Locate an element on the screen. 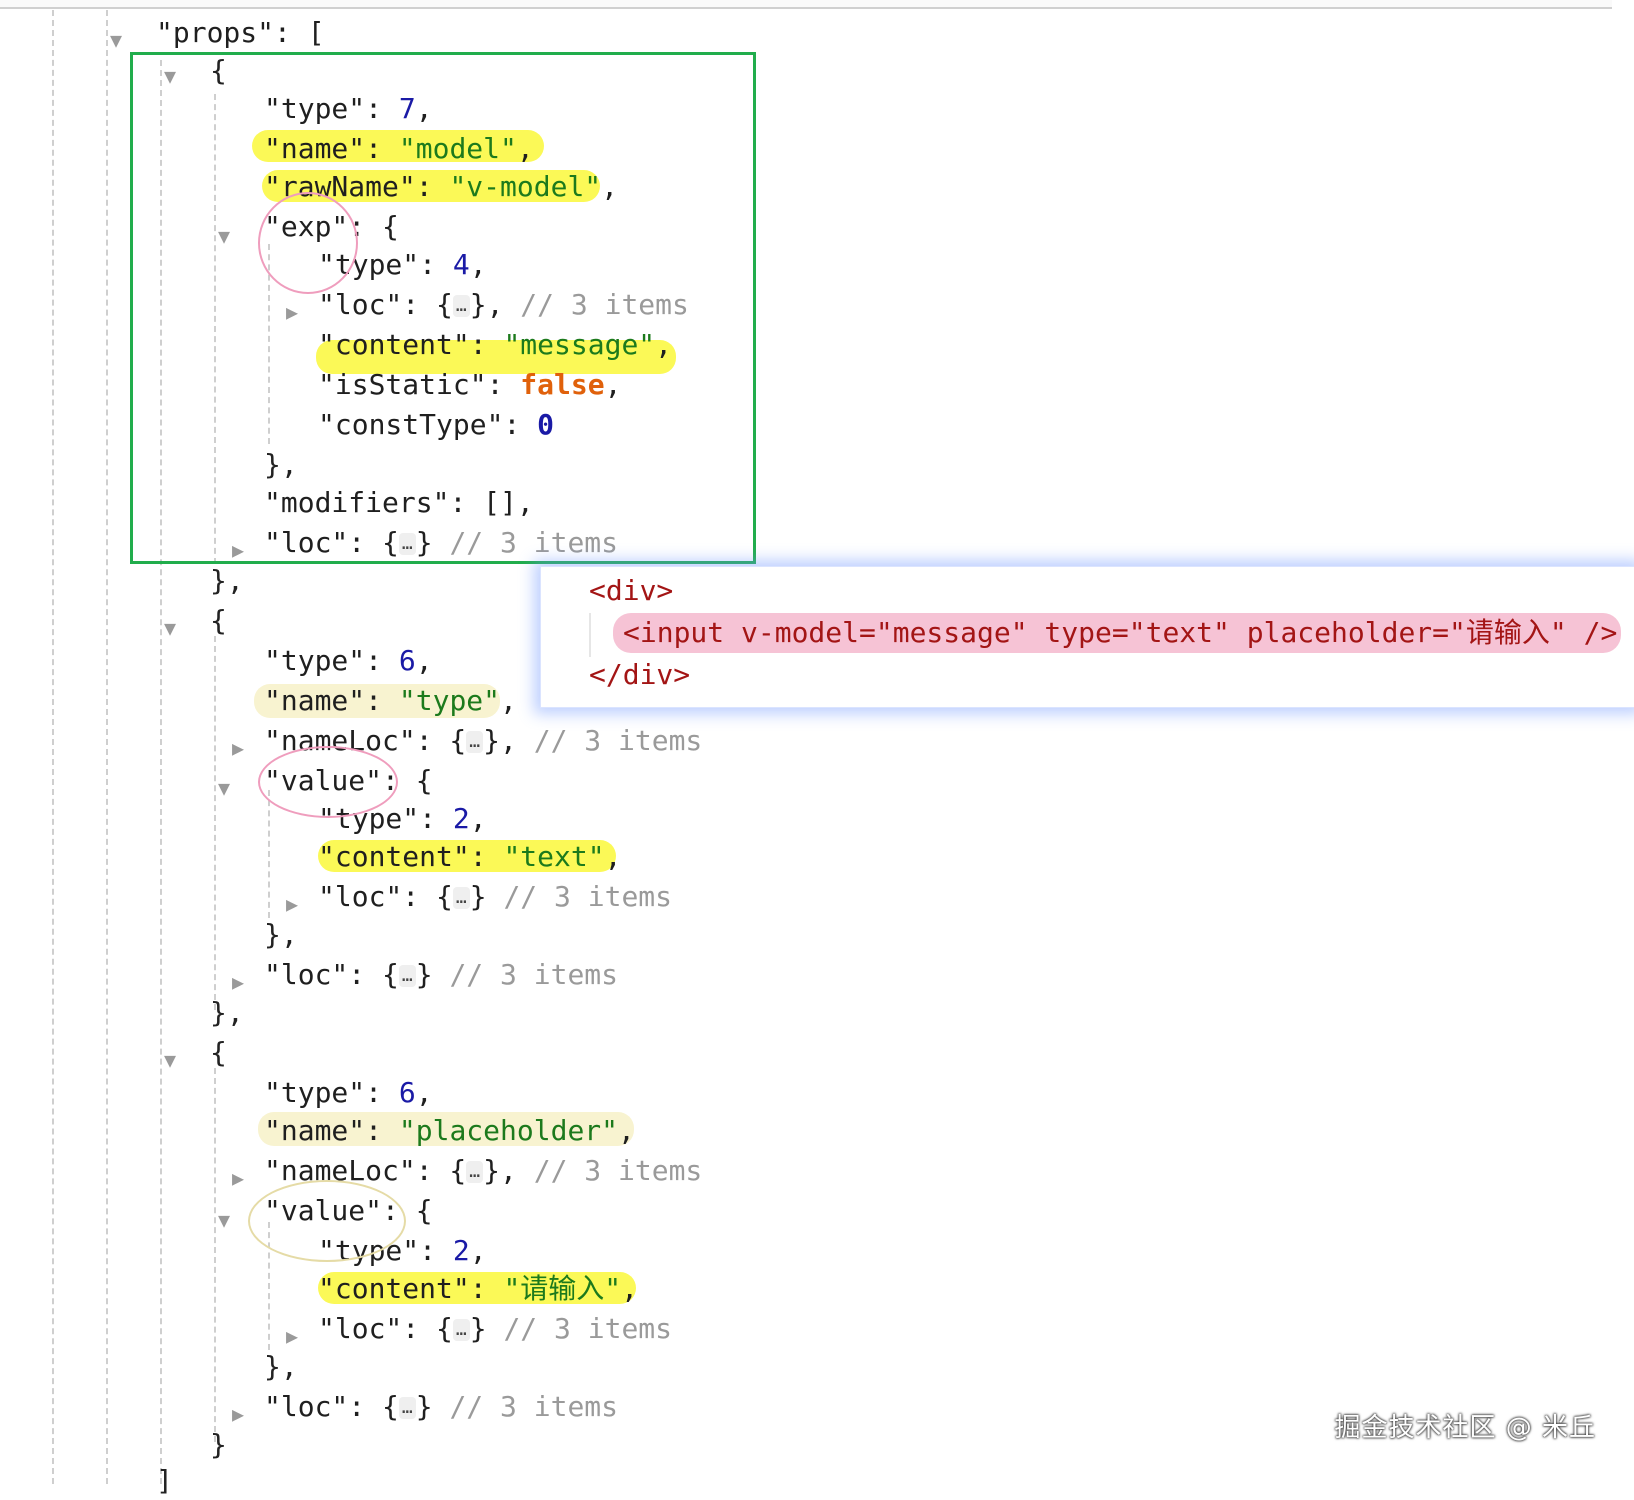 The image size is (1634, 1500). value-content-line: "content": "text", is located at coordinates (470, 856).